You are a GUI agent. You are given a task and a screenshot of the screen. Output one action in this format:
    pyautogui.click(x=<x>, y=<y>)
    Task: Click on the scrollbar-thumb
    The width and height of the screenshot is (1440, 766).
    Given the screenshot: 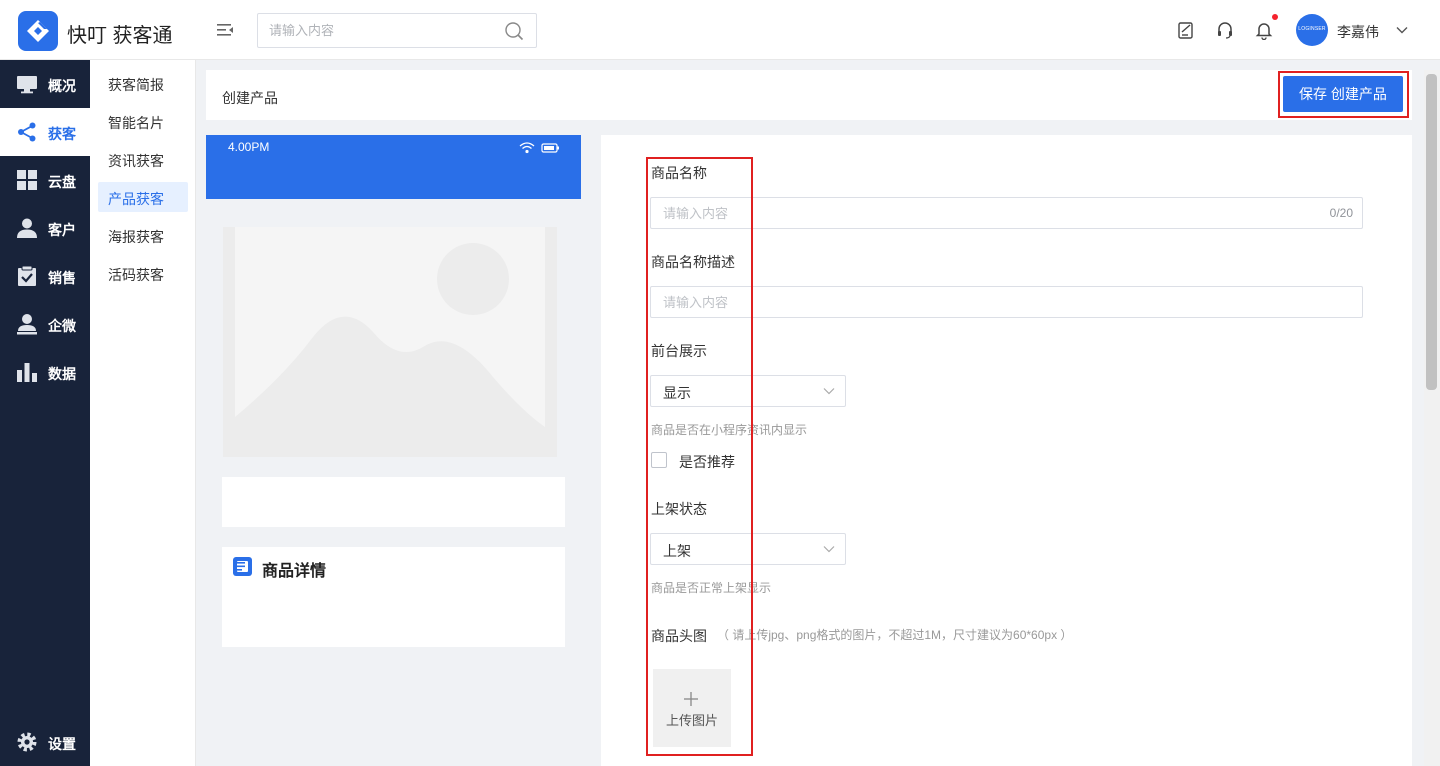 What is the action you would take?
    pyautogui.click(x=1431, y=232)
    